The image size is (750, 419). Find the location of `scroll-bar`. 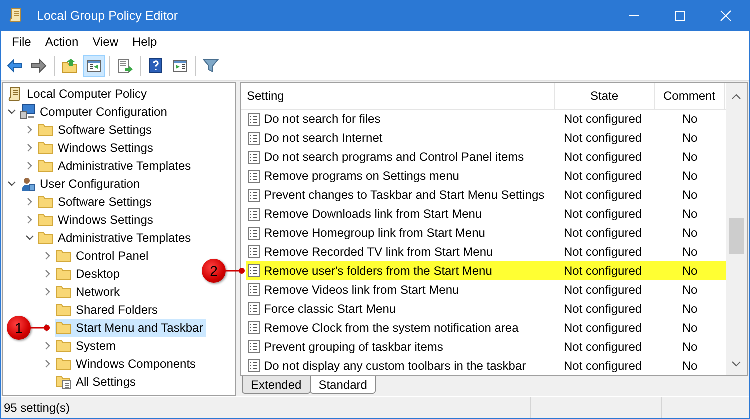

scroll-bar is located at coordinates (736, 229).